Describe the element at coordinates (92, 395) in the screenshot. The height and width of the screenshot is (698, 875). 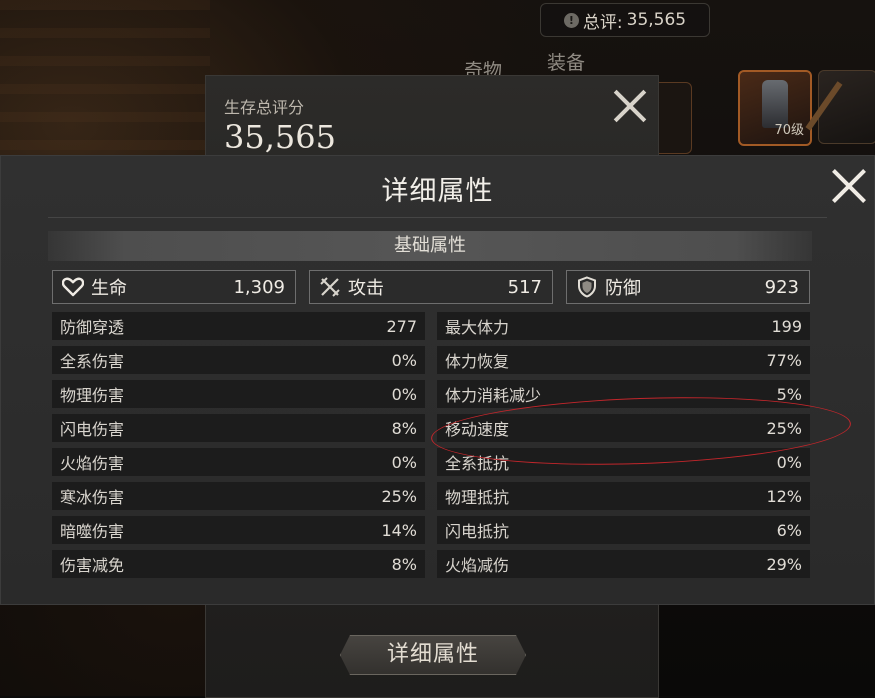
I see `attribute-label: 物理伤害` at that location.